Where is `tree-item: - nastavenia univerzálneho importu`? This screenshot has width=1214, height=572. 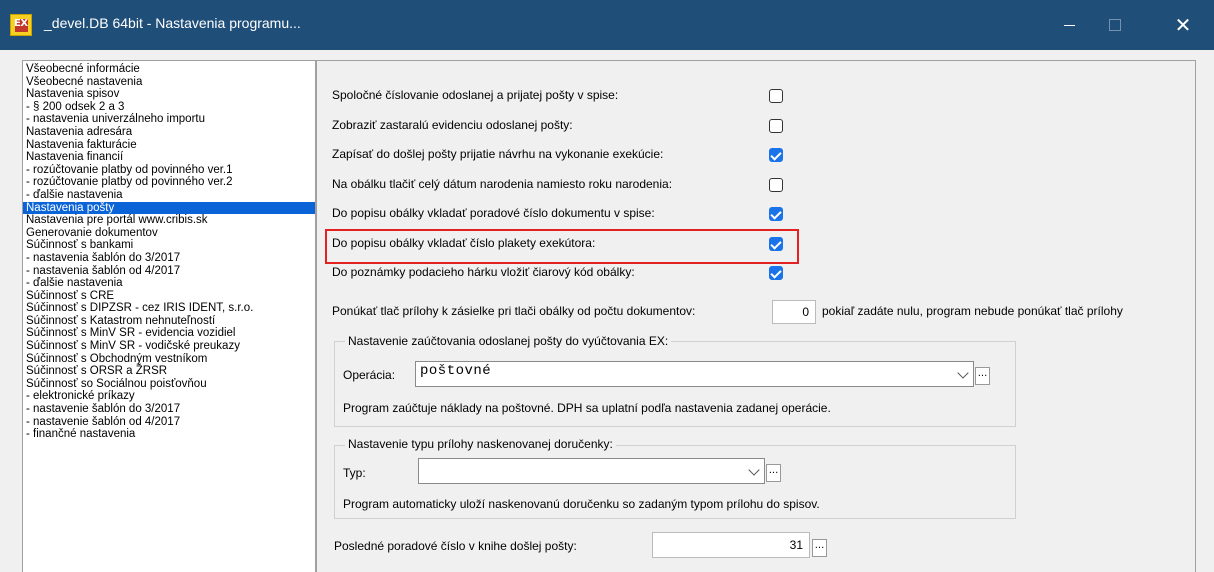
tree-item: - nastavenia univerzálneho importu is located at coordinates (169, 119).